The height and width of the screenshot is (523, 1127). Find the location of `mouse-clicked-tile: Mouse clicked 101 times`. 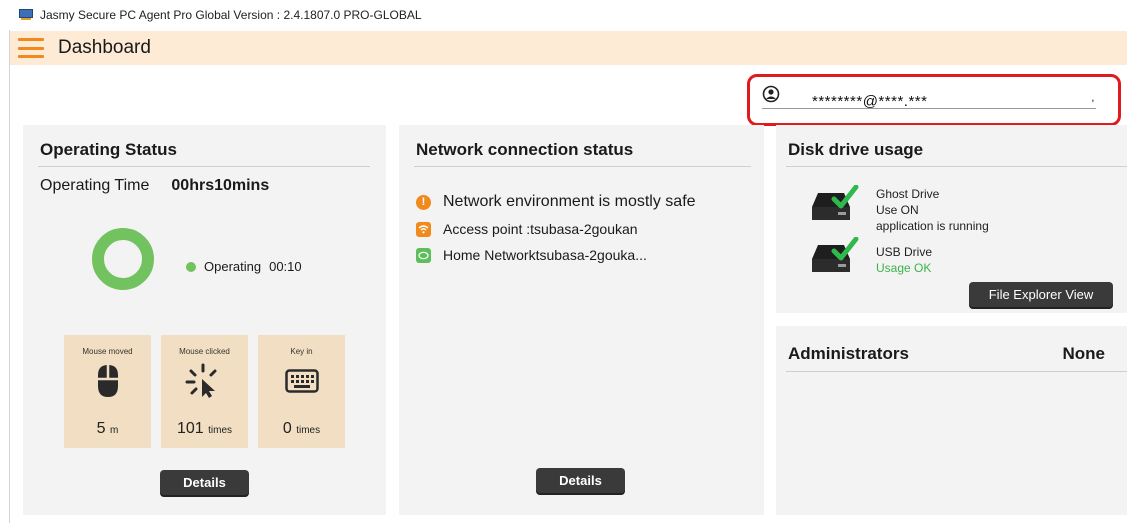

mouse-clicked-tile: Mouse clicked 101 times is located at coordinates (204, 391).